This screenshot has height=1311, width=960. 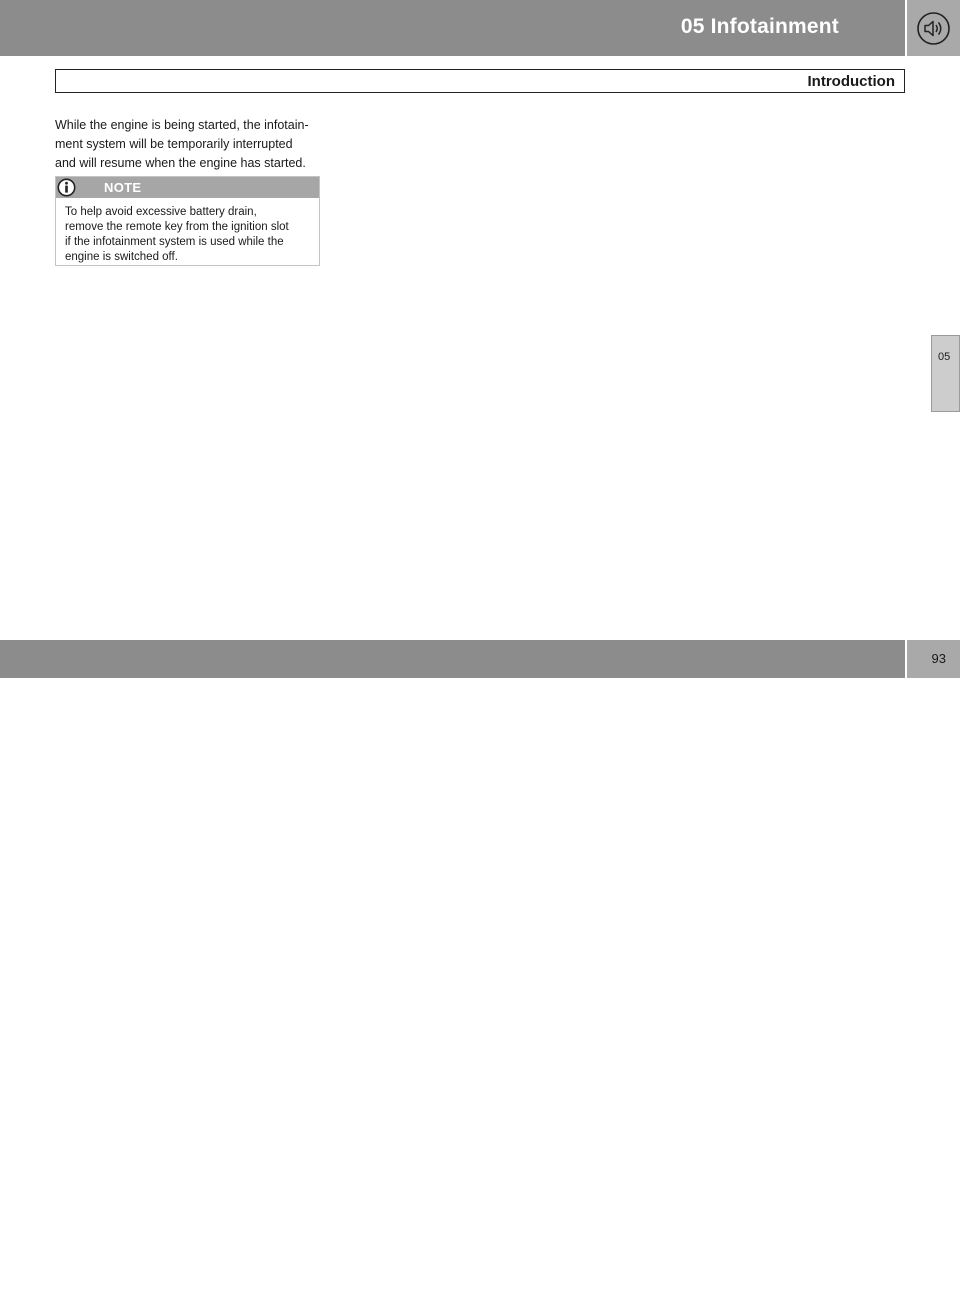 I want to click on header-bar: 05 Infotainment, so click(x=452, y=28).